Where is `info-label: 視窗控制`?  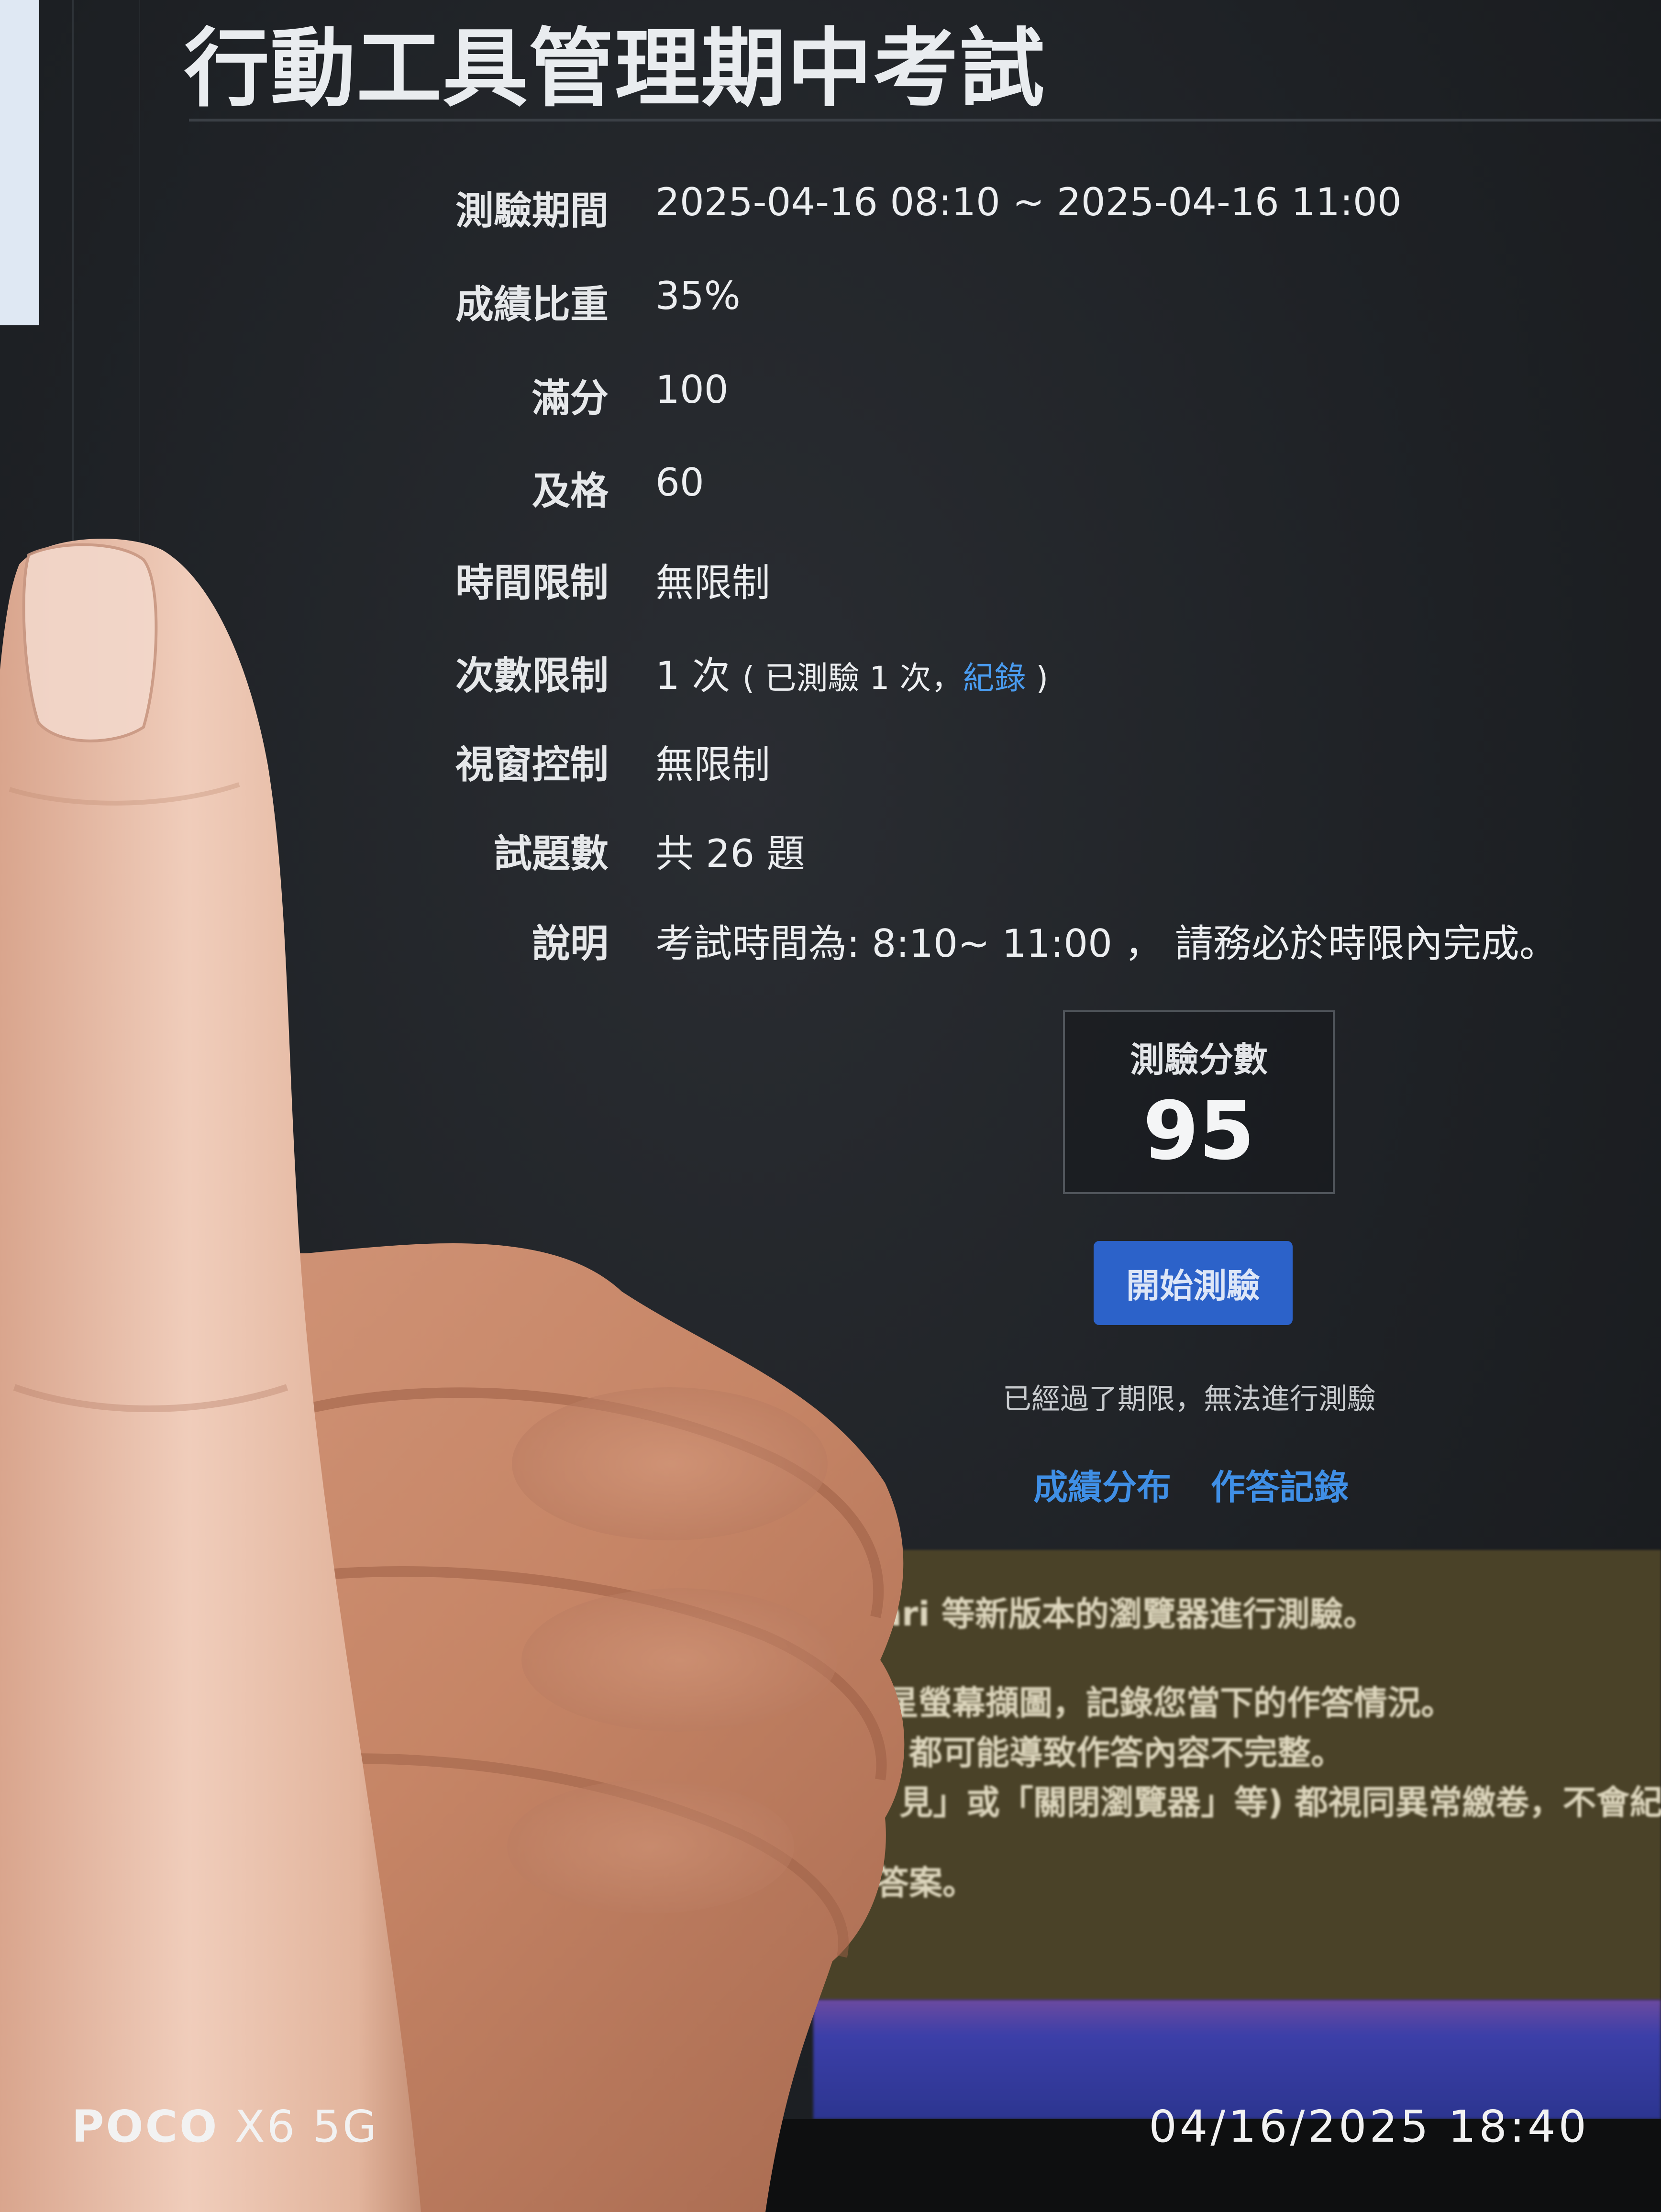 info-label: 視窗控制 is located at coordinates (532, 764).